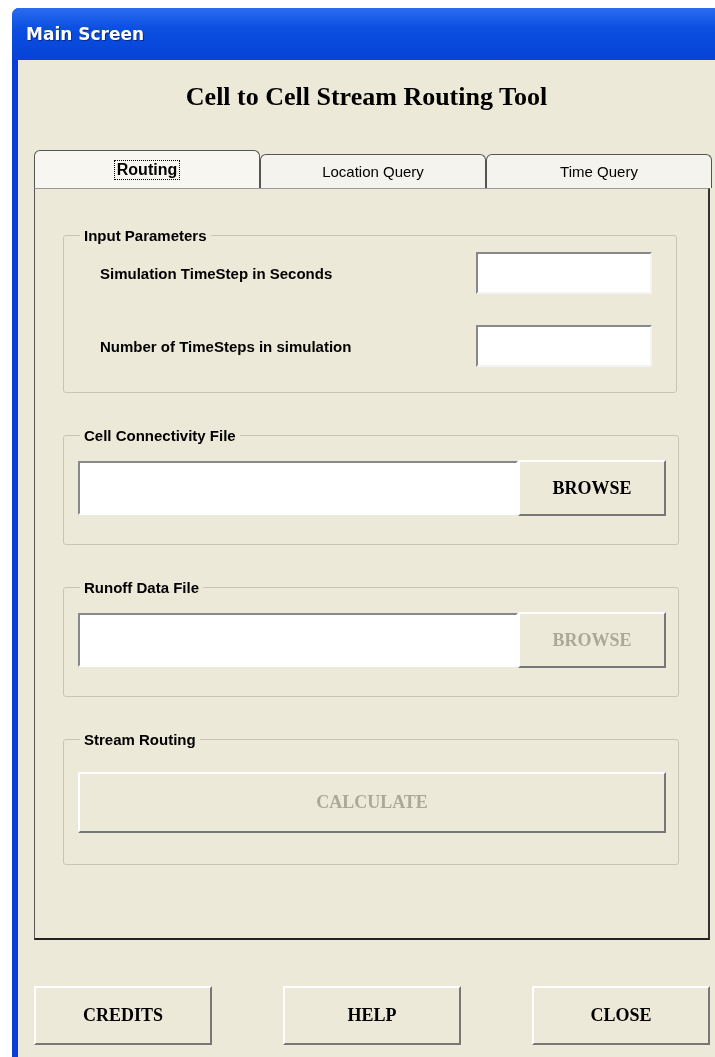  What do you see at coordinates (141, 587) in the screenshot?
I see `group-label: Runoff Data File` at bounding box center [141, 587].